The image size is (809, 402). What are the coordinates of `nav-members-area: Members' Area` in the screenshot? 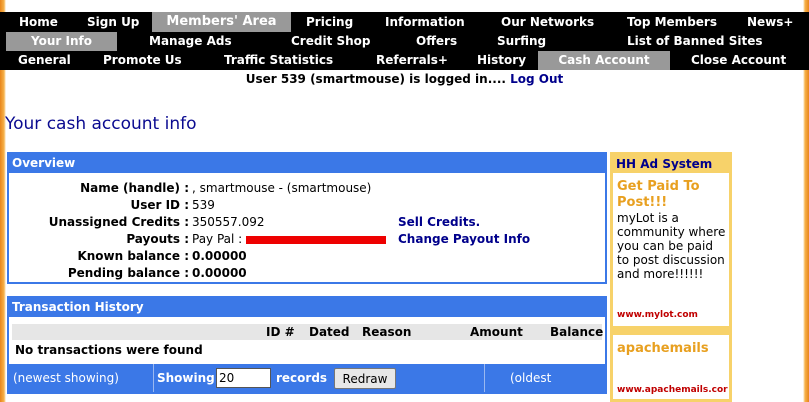 It's located at (221, 22).